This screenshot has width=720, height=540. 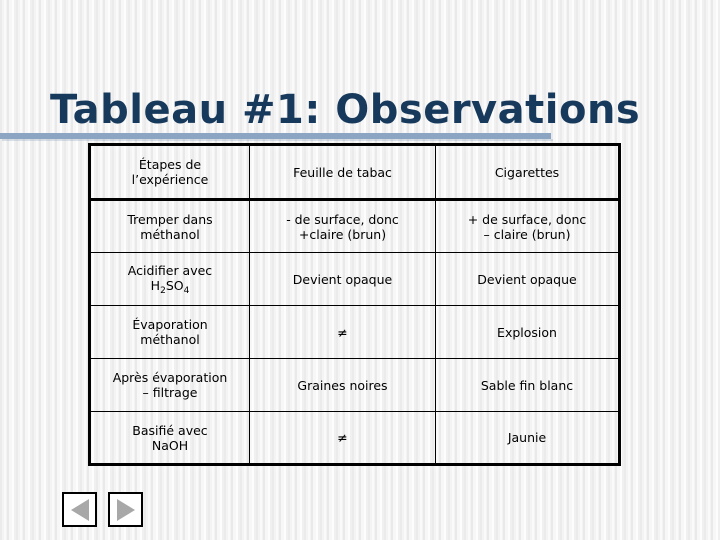 I want to click on triangle-left-icon, so click(x=79, y=509).